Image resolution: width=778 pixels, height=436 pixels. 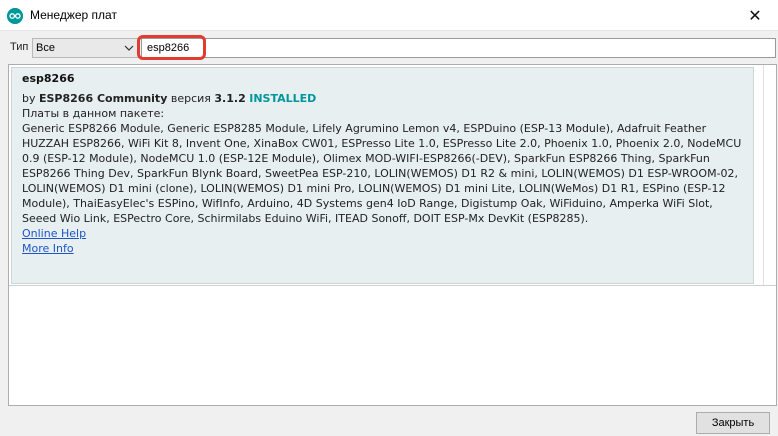 I want to click on boards-heading: Платы в данном пакете:, so click(x=93, y=113).